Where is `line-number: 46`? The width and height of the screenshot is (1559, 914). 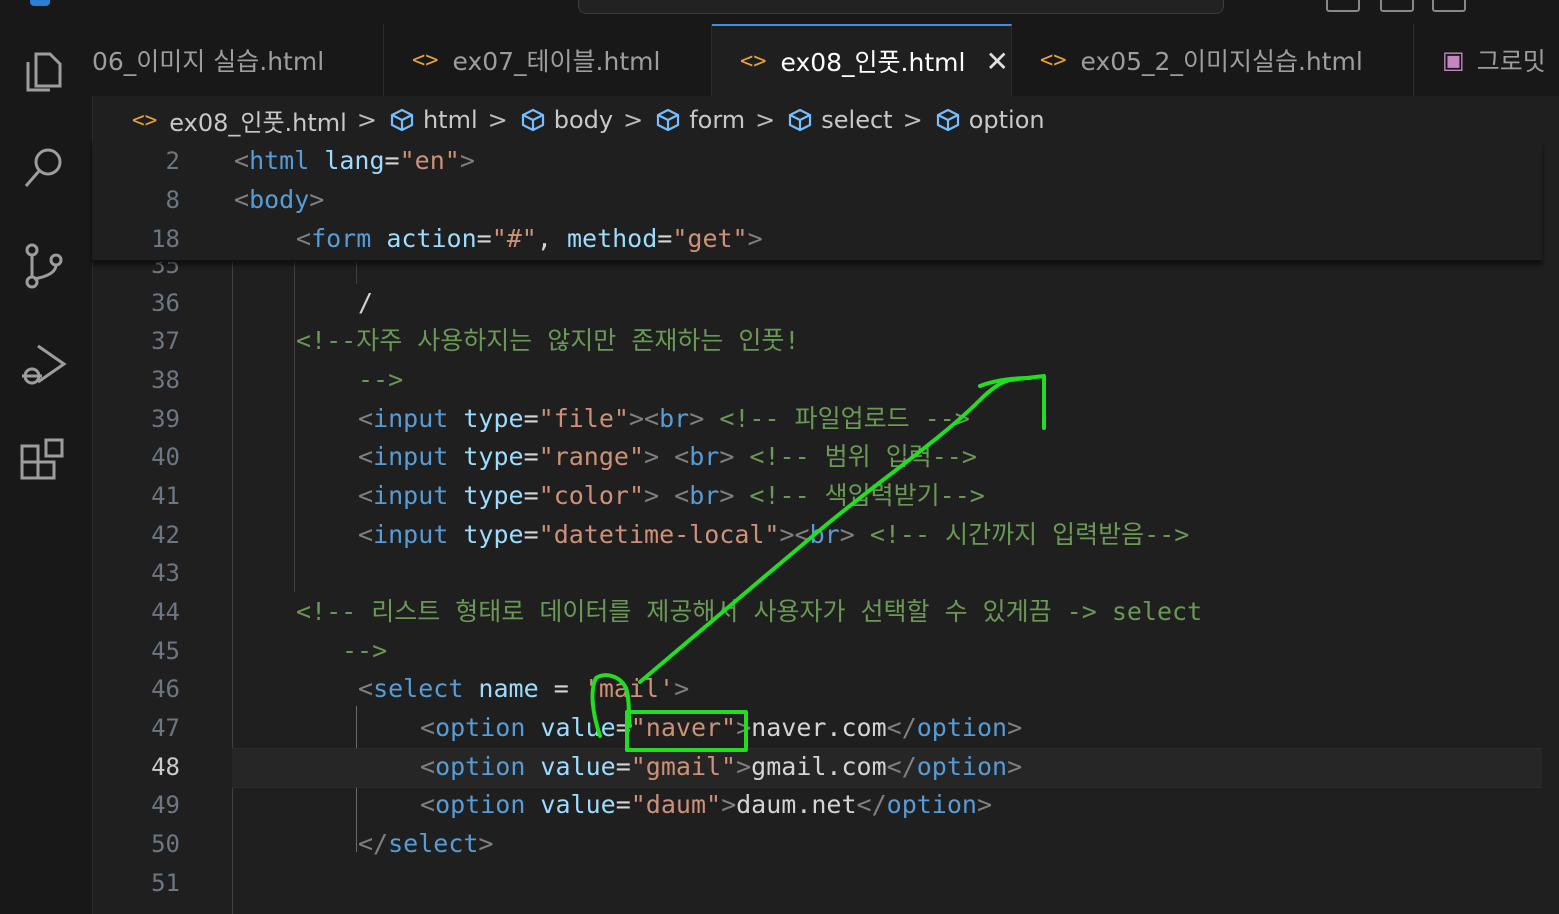
line-number: 46 is located at coordinates (165, 689).